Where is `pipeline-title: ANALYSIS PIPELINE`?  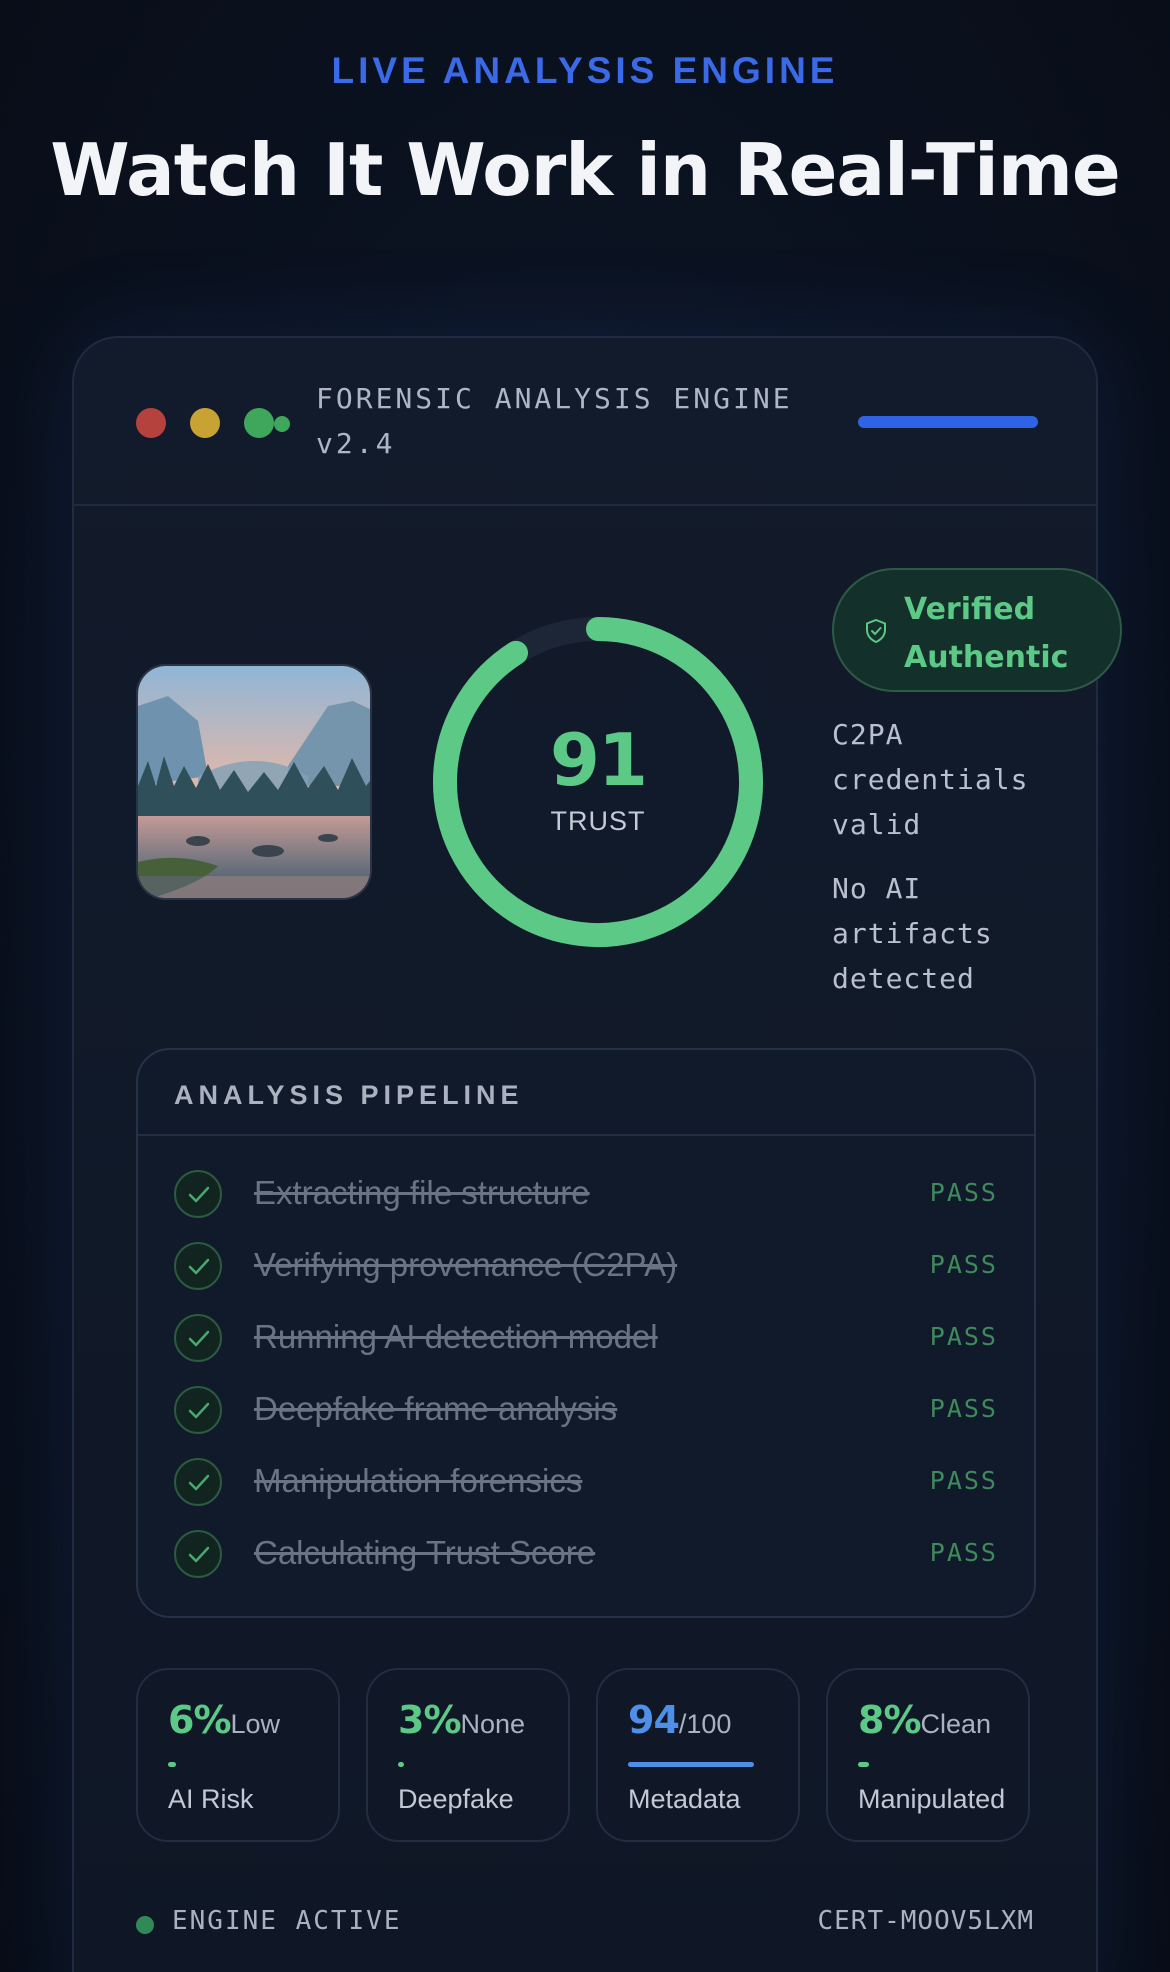 pipeline-title: ANALYSIS PIPELINE is located at coordinates (349, 1095).